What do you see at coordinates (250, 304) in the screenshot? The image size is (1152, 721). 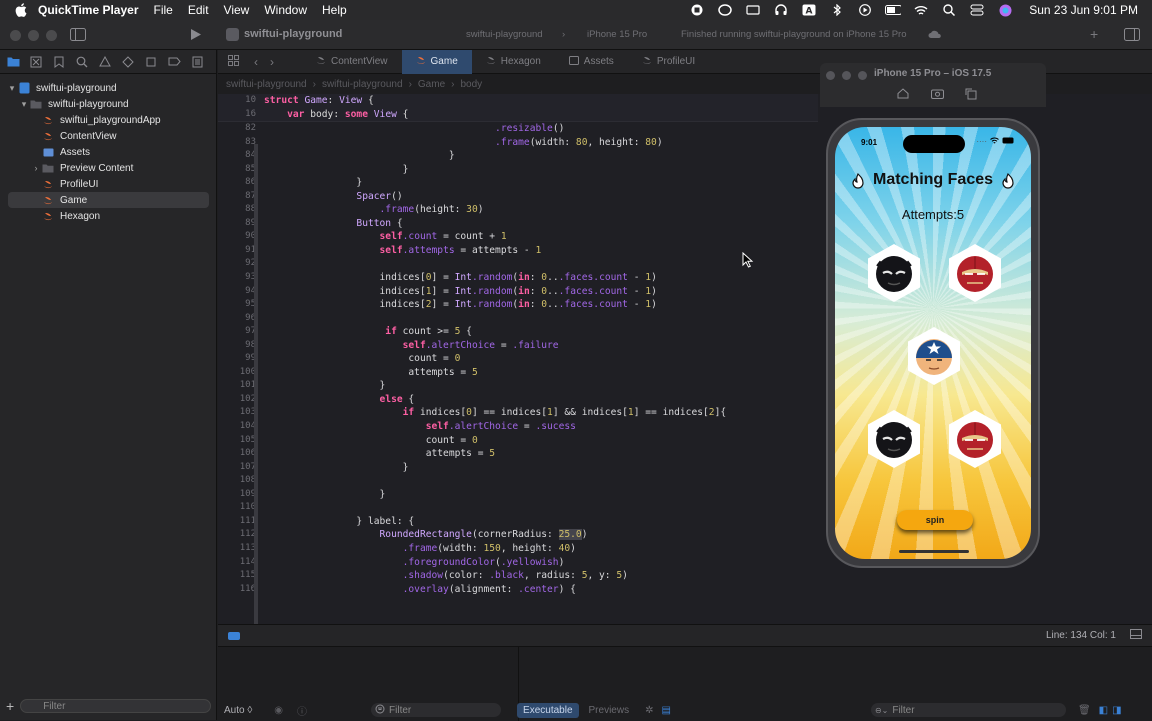 I see `line-number: 95` at bounding box center [250, 304].